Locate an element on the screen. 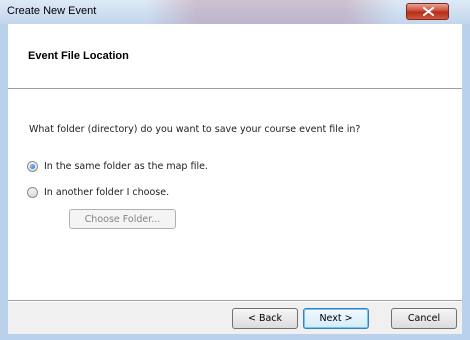  page-title: Event File Location is located at coordinates (78, 56).